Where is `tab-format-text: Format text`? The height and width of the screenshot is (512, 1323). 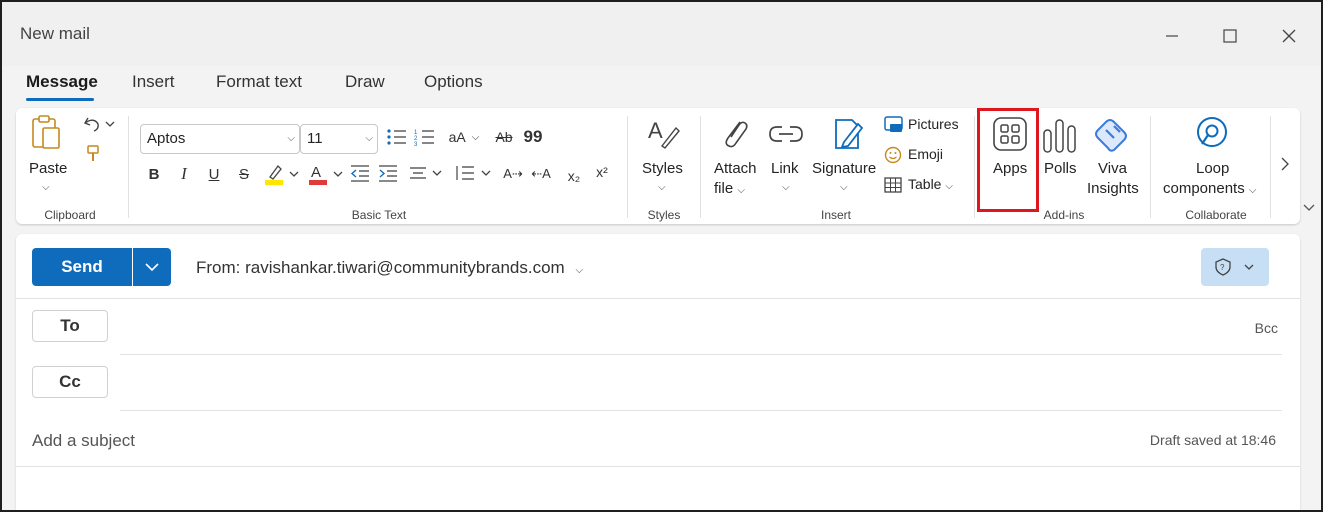 tab-format-text: Format text is located at coordinates (259, 82).